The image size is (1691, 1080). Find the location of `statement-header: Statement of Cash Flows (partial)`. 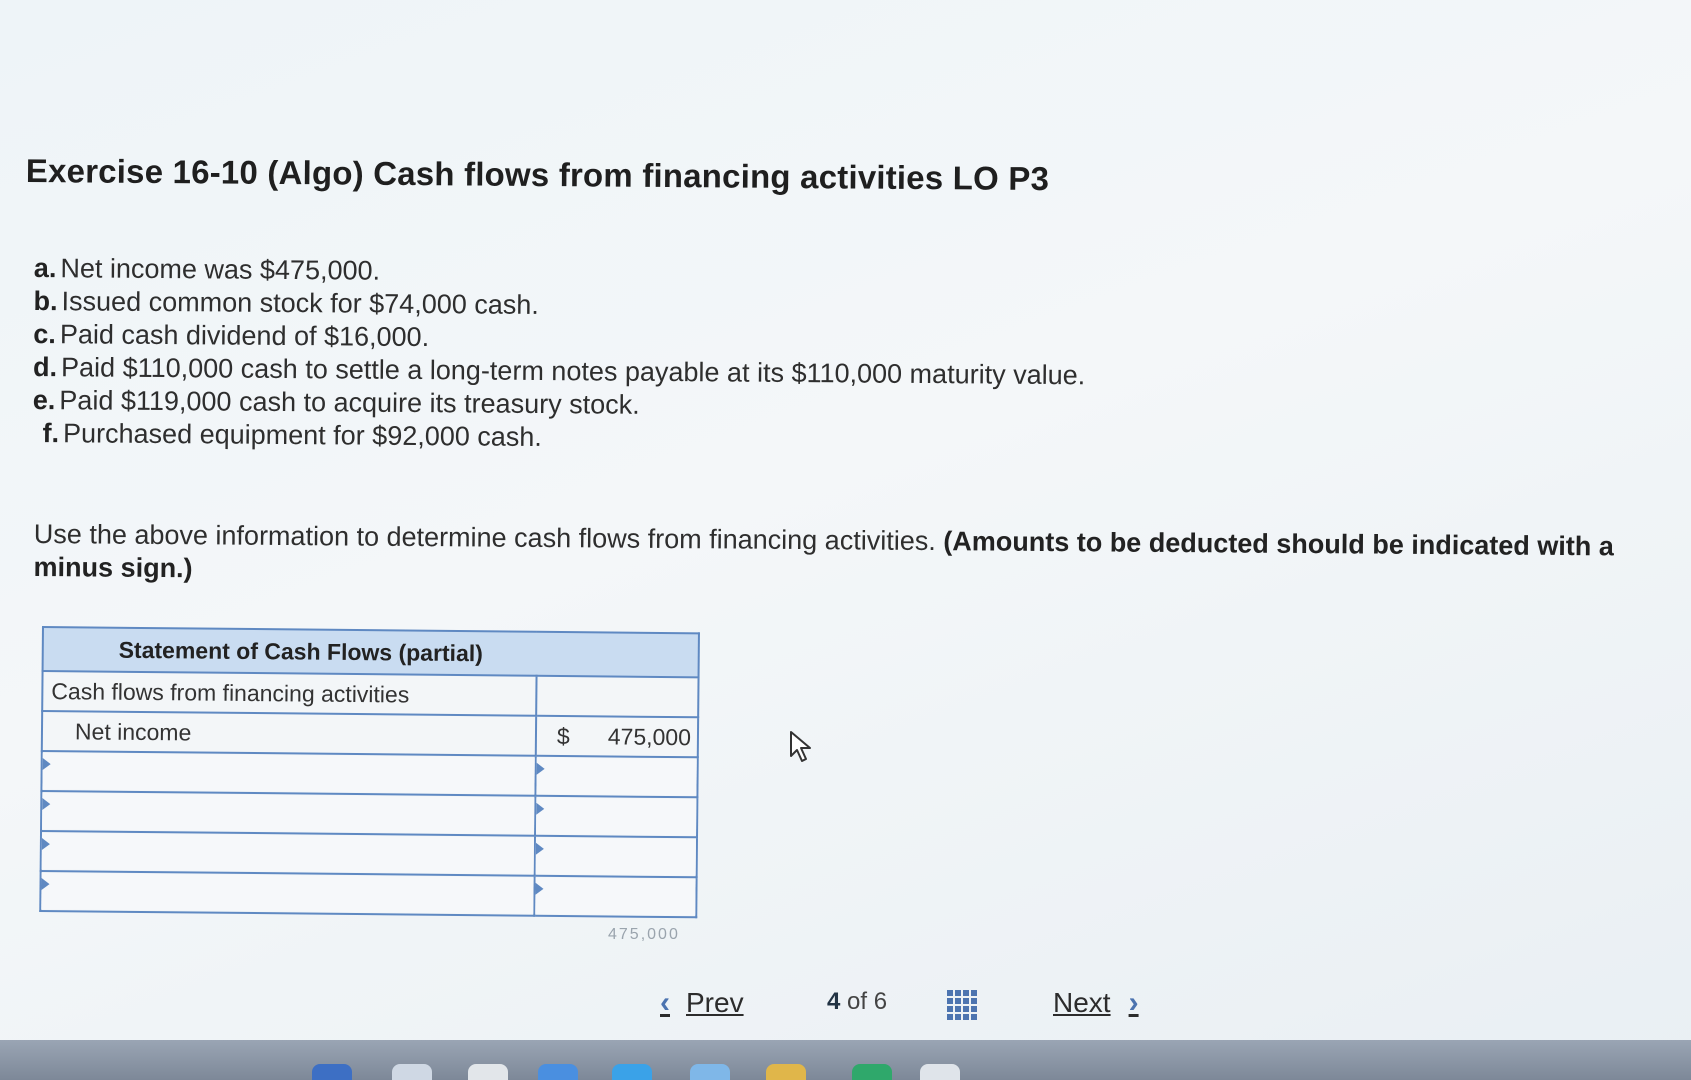

statement-header: Statement of Cash Flows (partial) is located at coordinates (370, 652).